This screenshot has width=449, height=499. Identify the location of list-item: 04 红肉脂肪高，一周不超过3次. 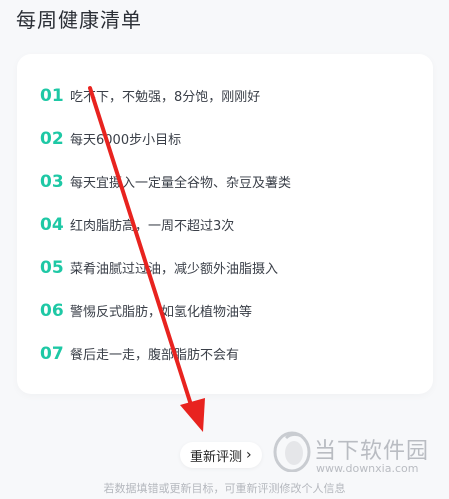
(232, 224).